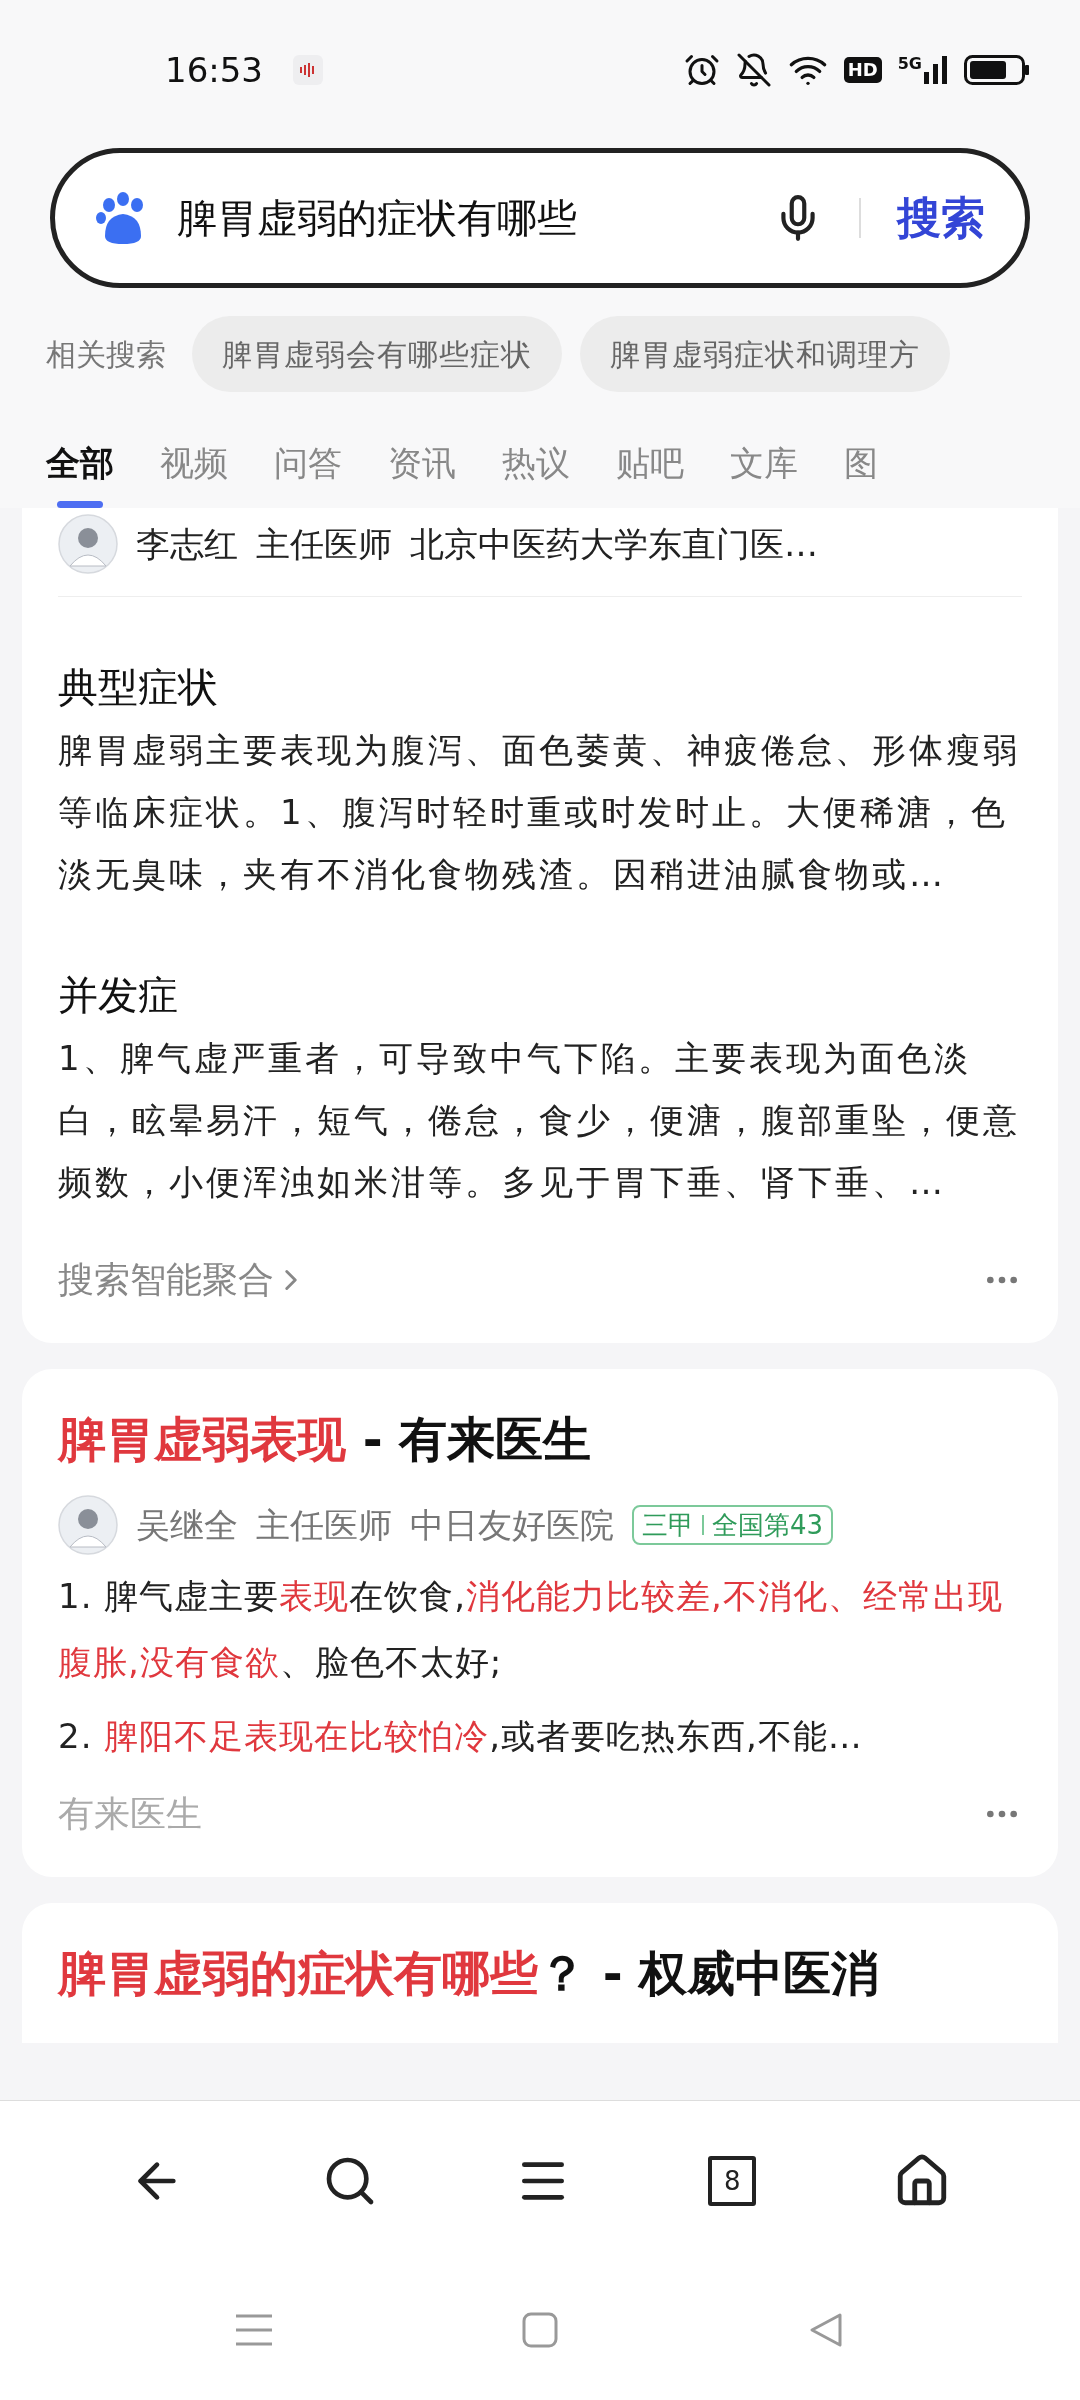  I want to click on category-tab: 图, so click(861, 463).